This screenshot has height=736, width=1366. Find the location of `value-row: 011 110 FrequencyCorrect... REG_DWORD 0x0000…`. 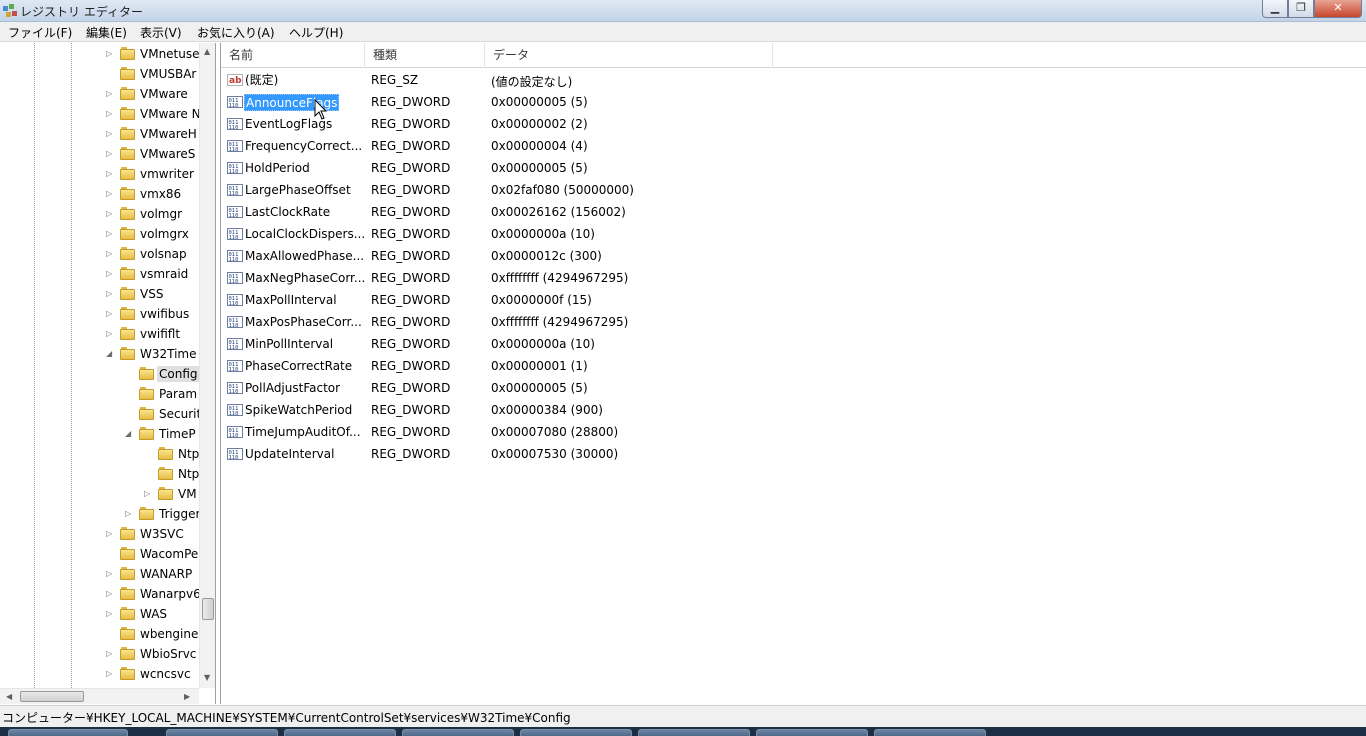

value-row: 011 110 FrequencyCorrect... REG_DWORD 0x0000… is located at coordinates (571, 146).